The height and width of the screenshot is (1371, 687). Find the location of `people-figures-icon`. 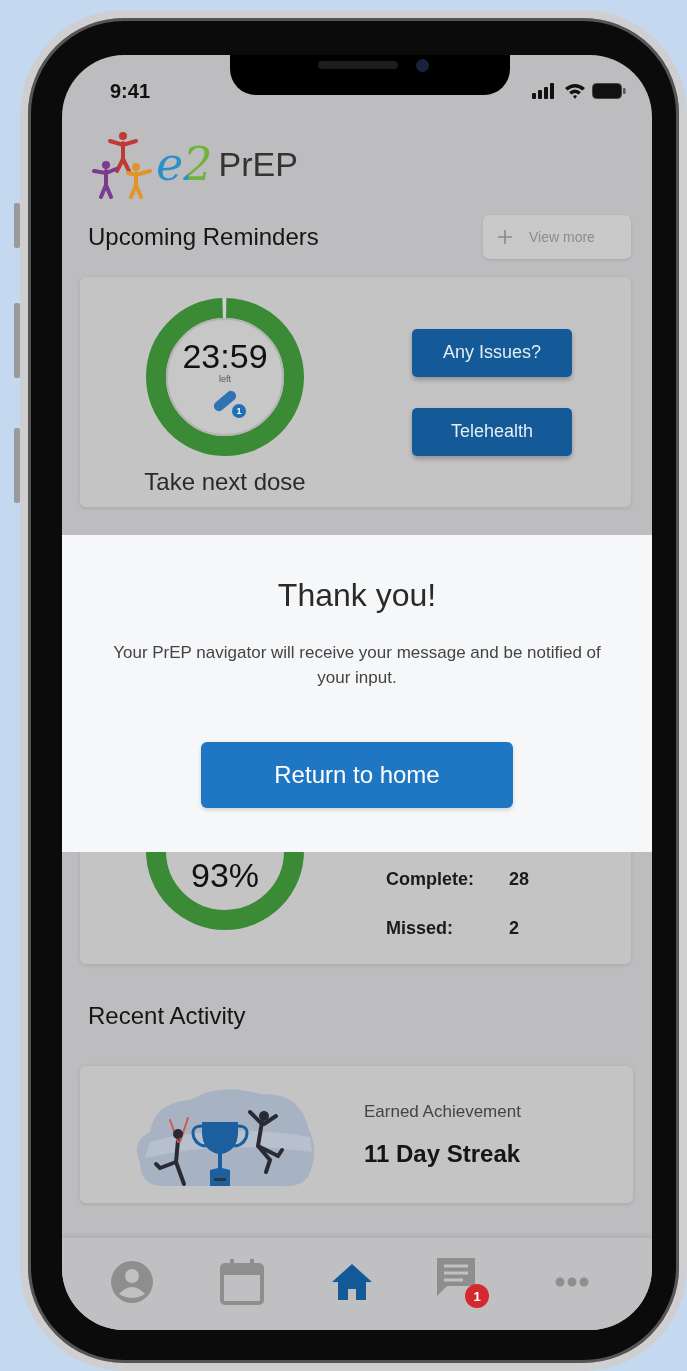

people-figures-icon is located at coordinates (123, 164).